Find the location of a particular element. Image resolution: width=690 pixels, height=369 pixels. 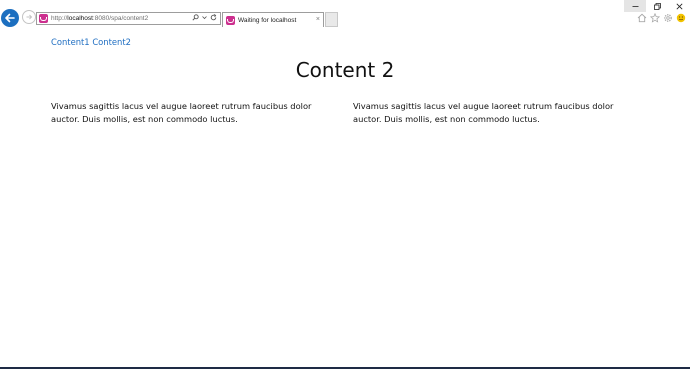

content-nav: Content1 Content2 is located at coordinates (91, 42).